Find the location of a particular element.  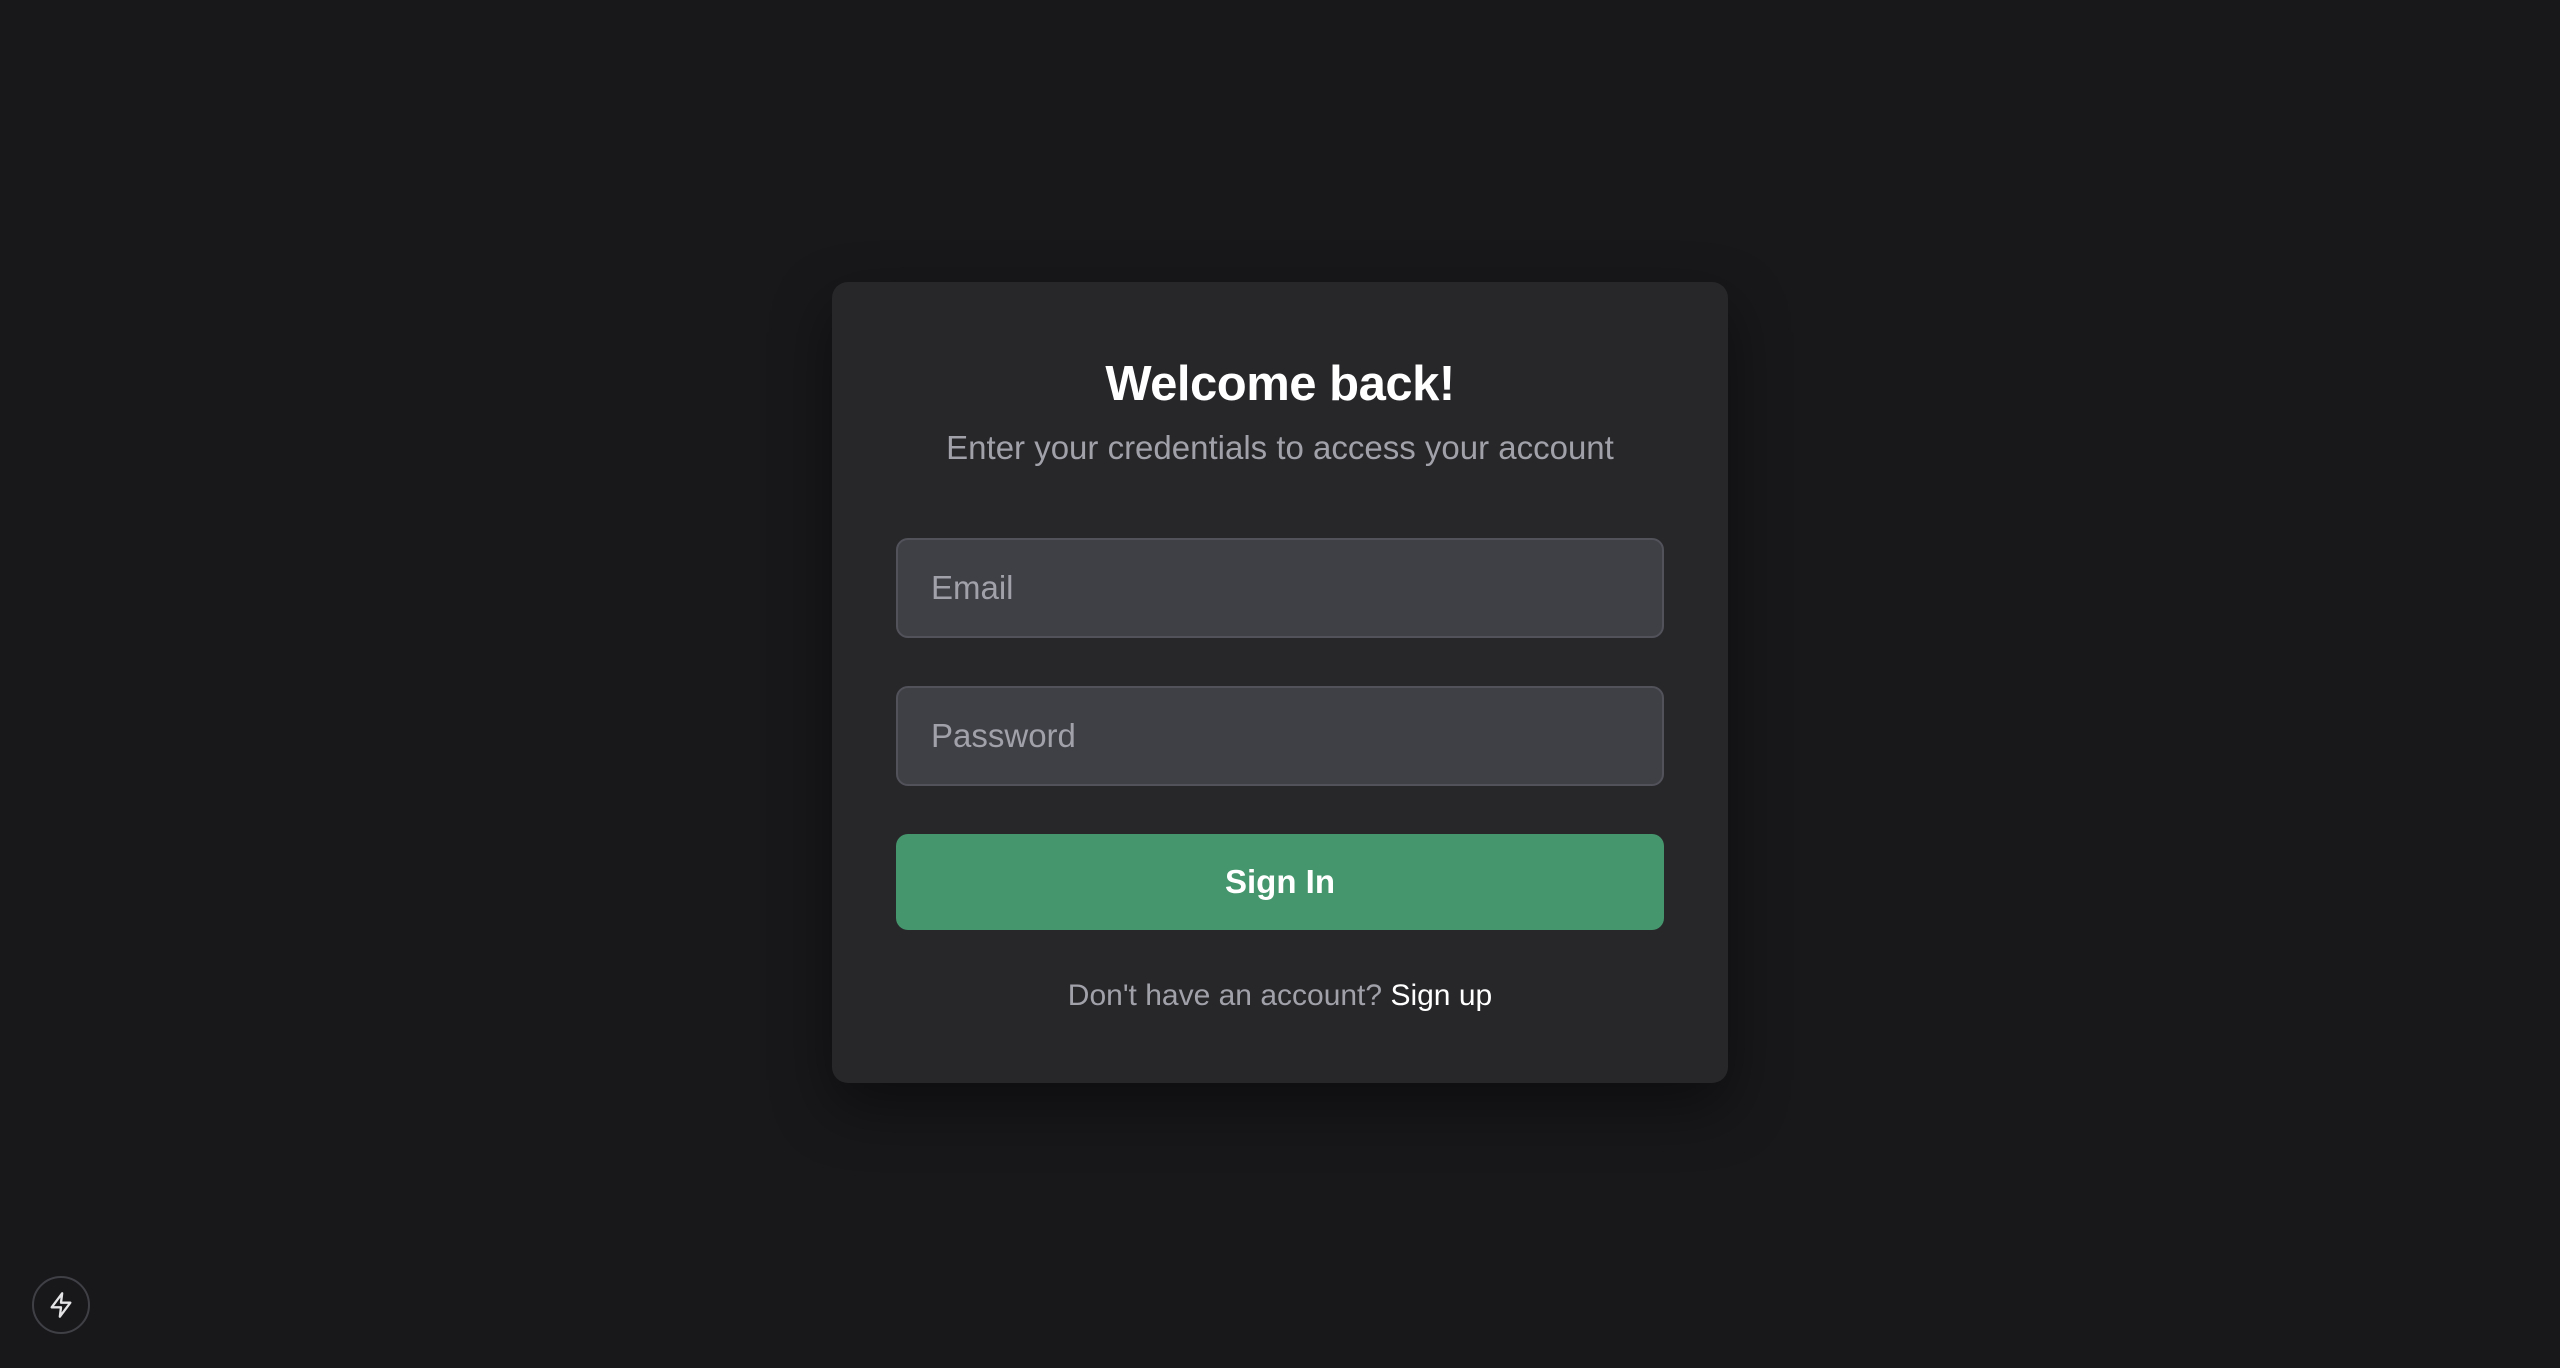

signup-prompt: Don't have an account? Sign up is located at coordinates (1280, 996).